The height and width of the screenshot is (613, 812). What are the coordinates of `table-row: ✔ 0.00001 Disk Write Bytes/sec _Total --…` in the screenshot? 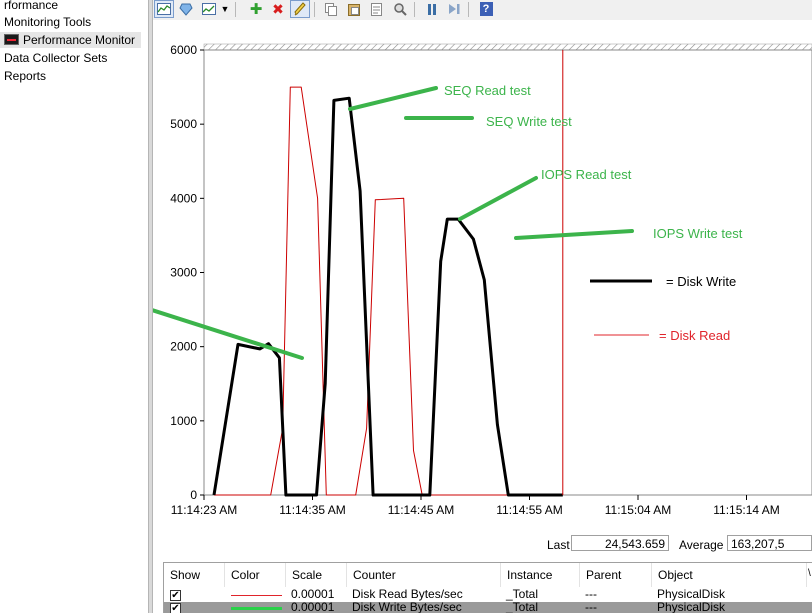 It's located at (488, 606).